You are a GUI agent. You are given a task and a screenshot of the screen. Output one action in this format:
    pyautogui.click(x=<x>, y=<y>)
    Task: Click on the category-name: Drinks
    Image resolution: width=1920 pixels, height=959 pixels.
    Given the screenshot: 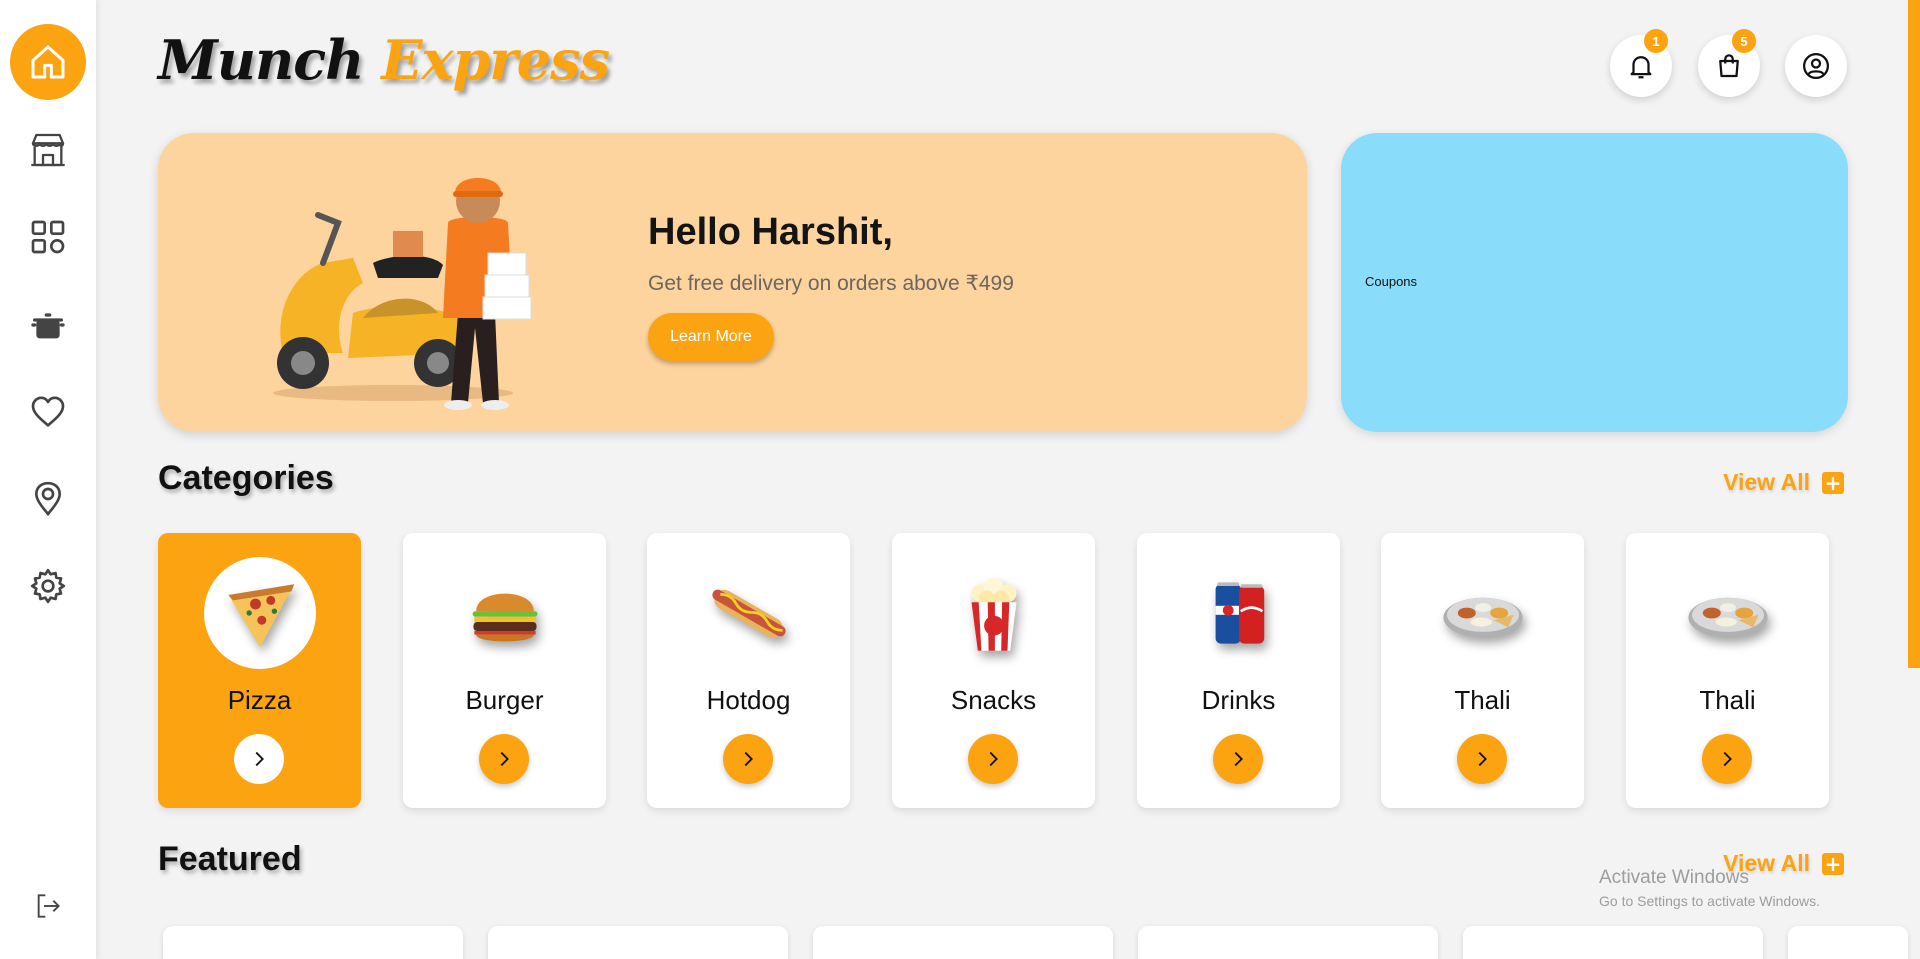 What is the action you would take?
    pyautogui.click(x=1238, y=700)
    